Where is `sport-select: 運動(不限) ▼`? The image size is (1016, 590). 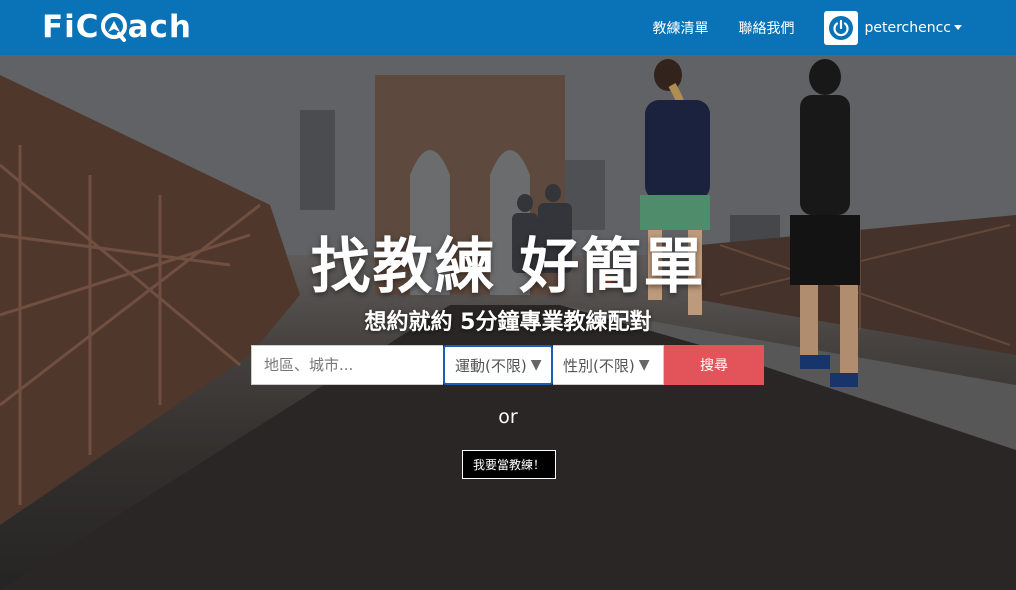
sport-select: 運動(不限) ▼ is located at coordinates (498, 365).